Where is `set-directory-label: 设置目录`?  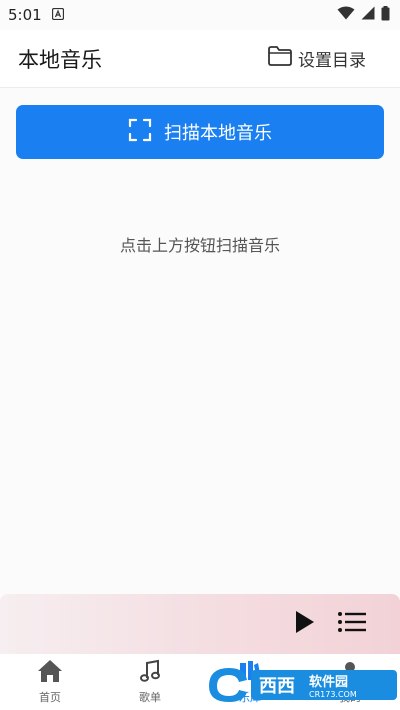 set-directory-label: 设置目录 is located at coordinates (332, 61).